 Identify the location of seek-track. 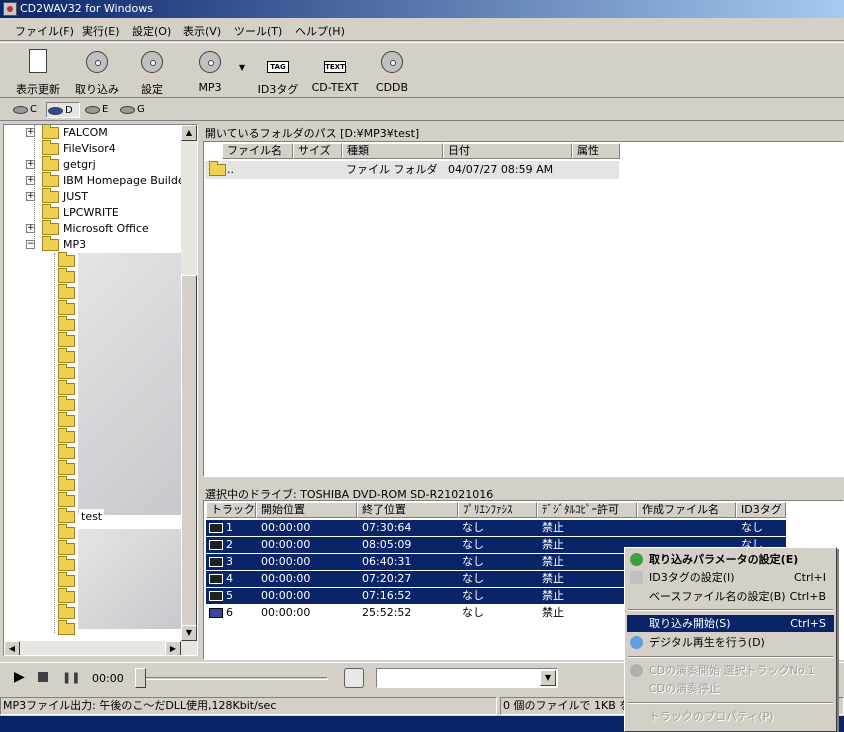
(233, 678).